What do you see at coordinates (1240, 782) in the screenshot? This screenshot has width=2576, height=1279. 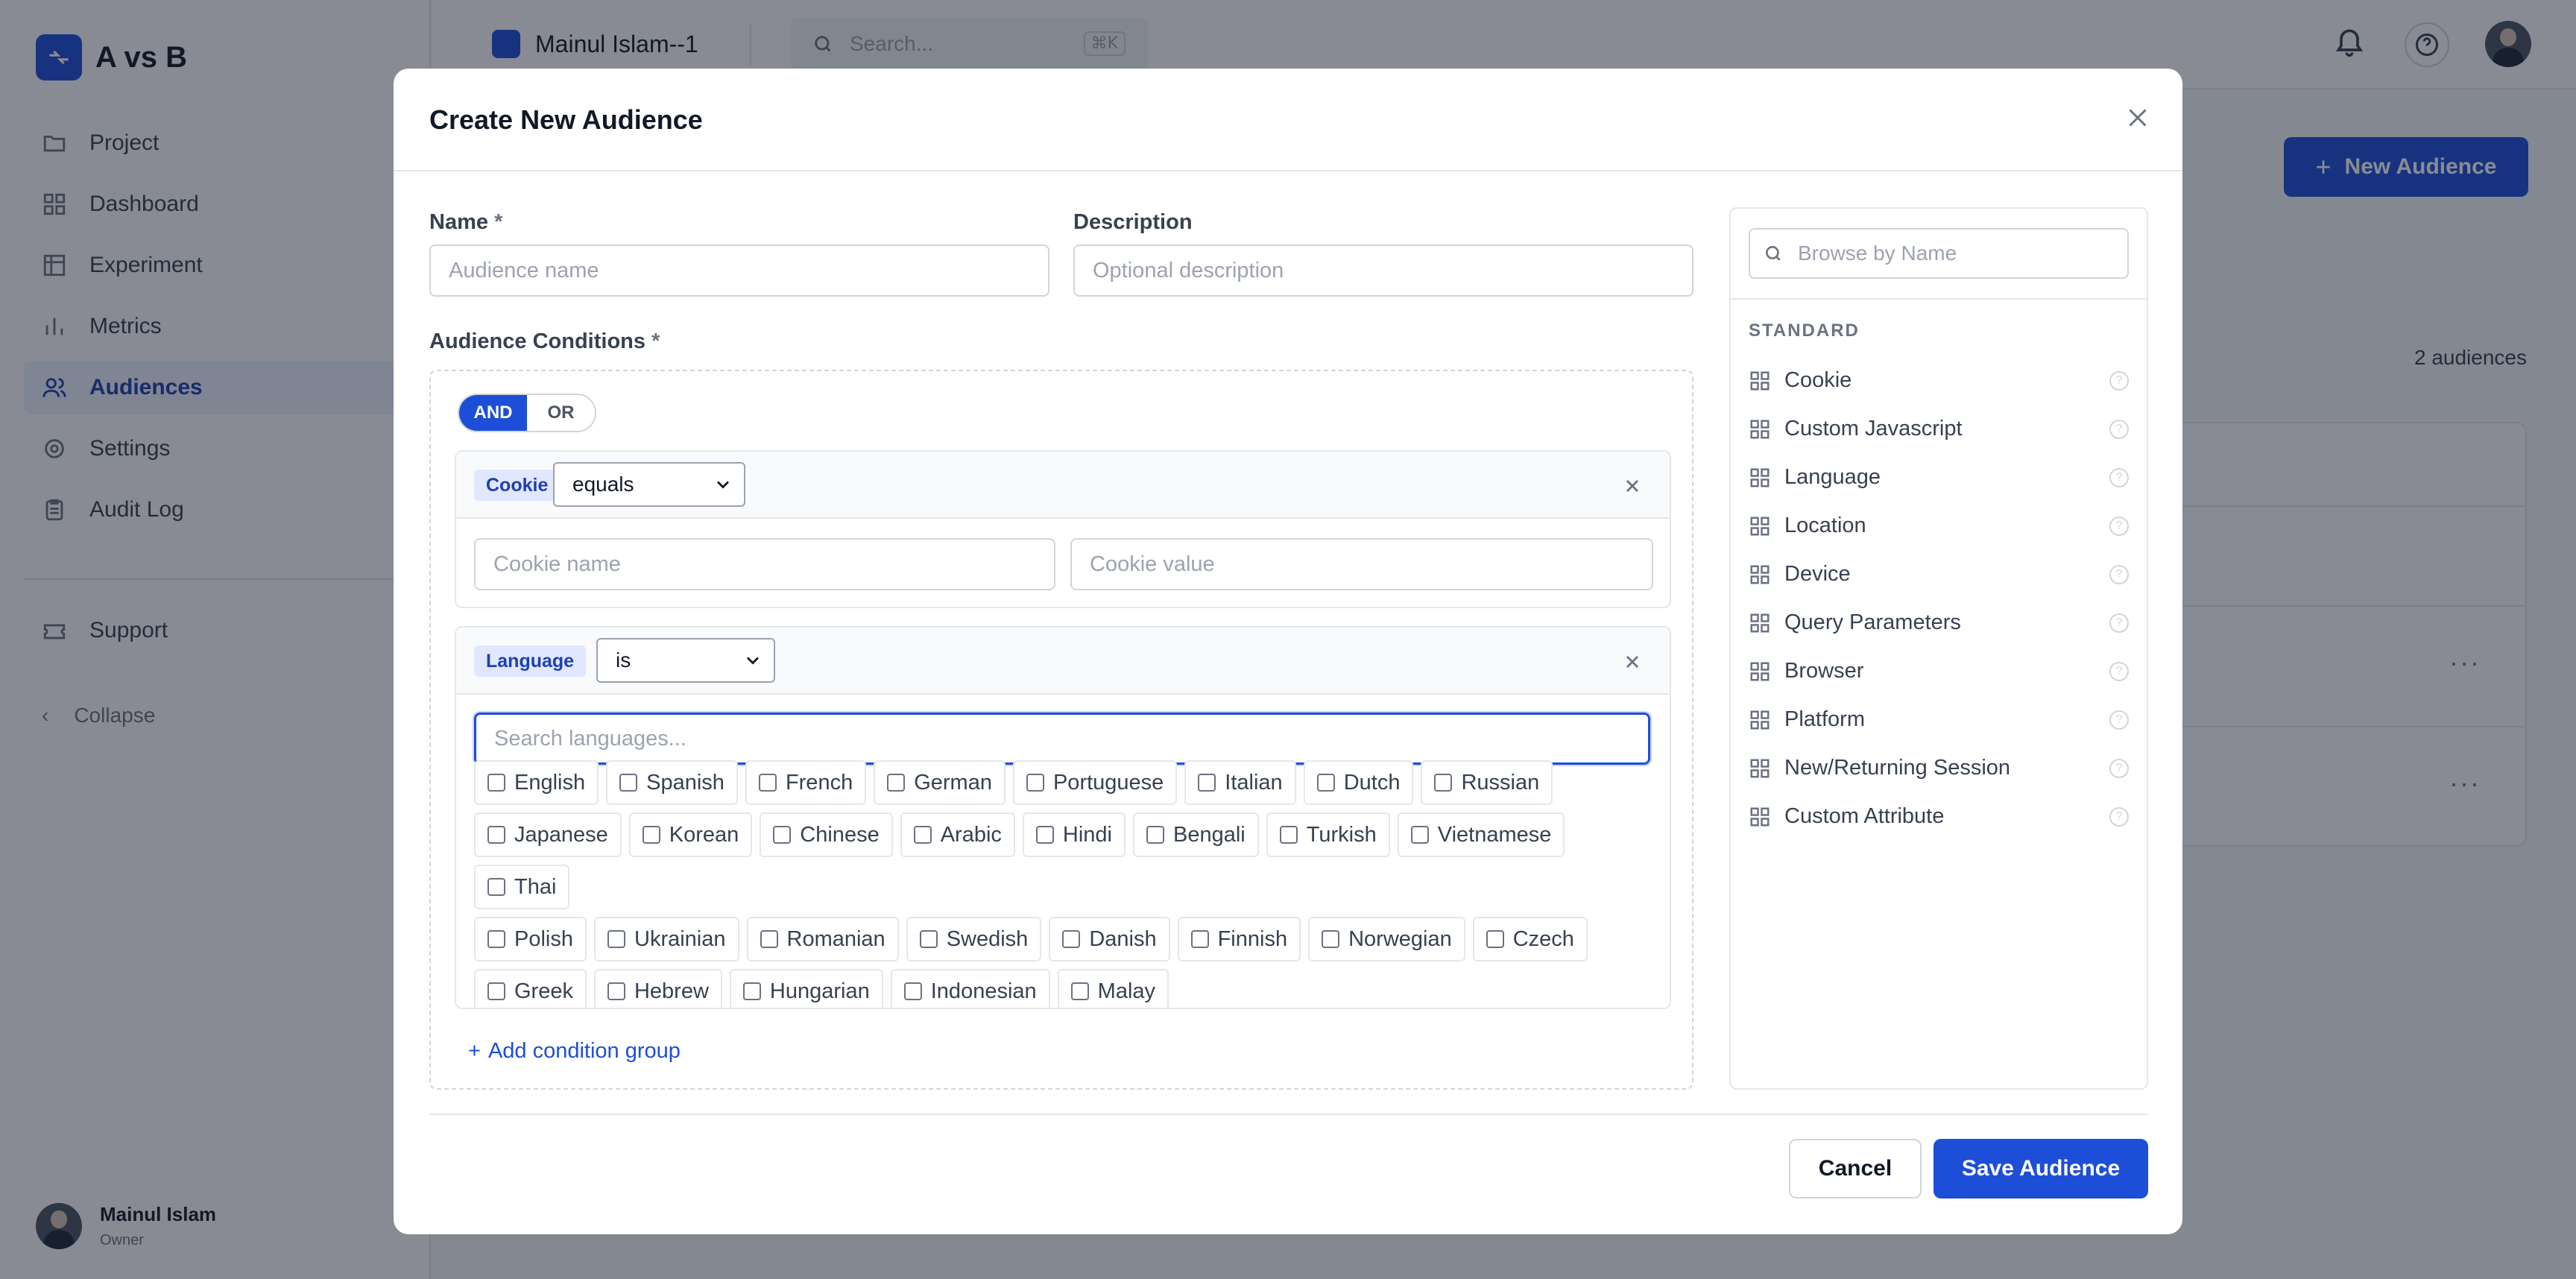 I see `language-option: Italian` at bounding box center [1240, 782].